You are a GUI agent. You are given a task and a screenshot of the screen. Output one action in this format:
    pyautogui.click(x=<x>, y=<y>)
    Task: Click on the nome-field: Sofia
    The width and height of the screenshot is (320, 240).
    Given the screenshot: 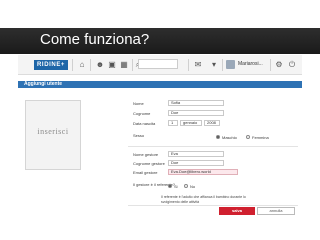 What is the action you would take?
    pyautogui.click(x=196, y=103)
    